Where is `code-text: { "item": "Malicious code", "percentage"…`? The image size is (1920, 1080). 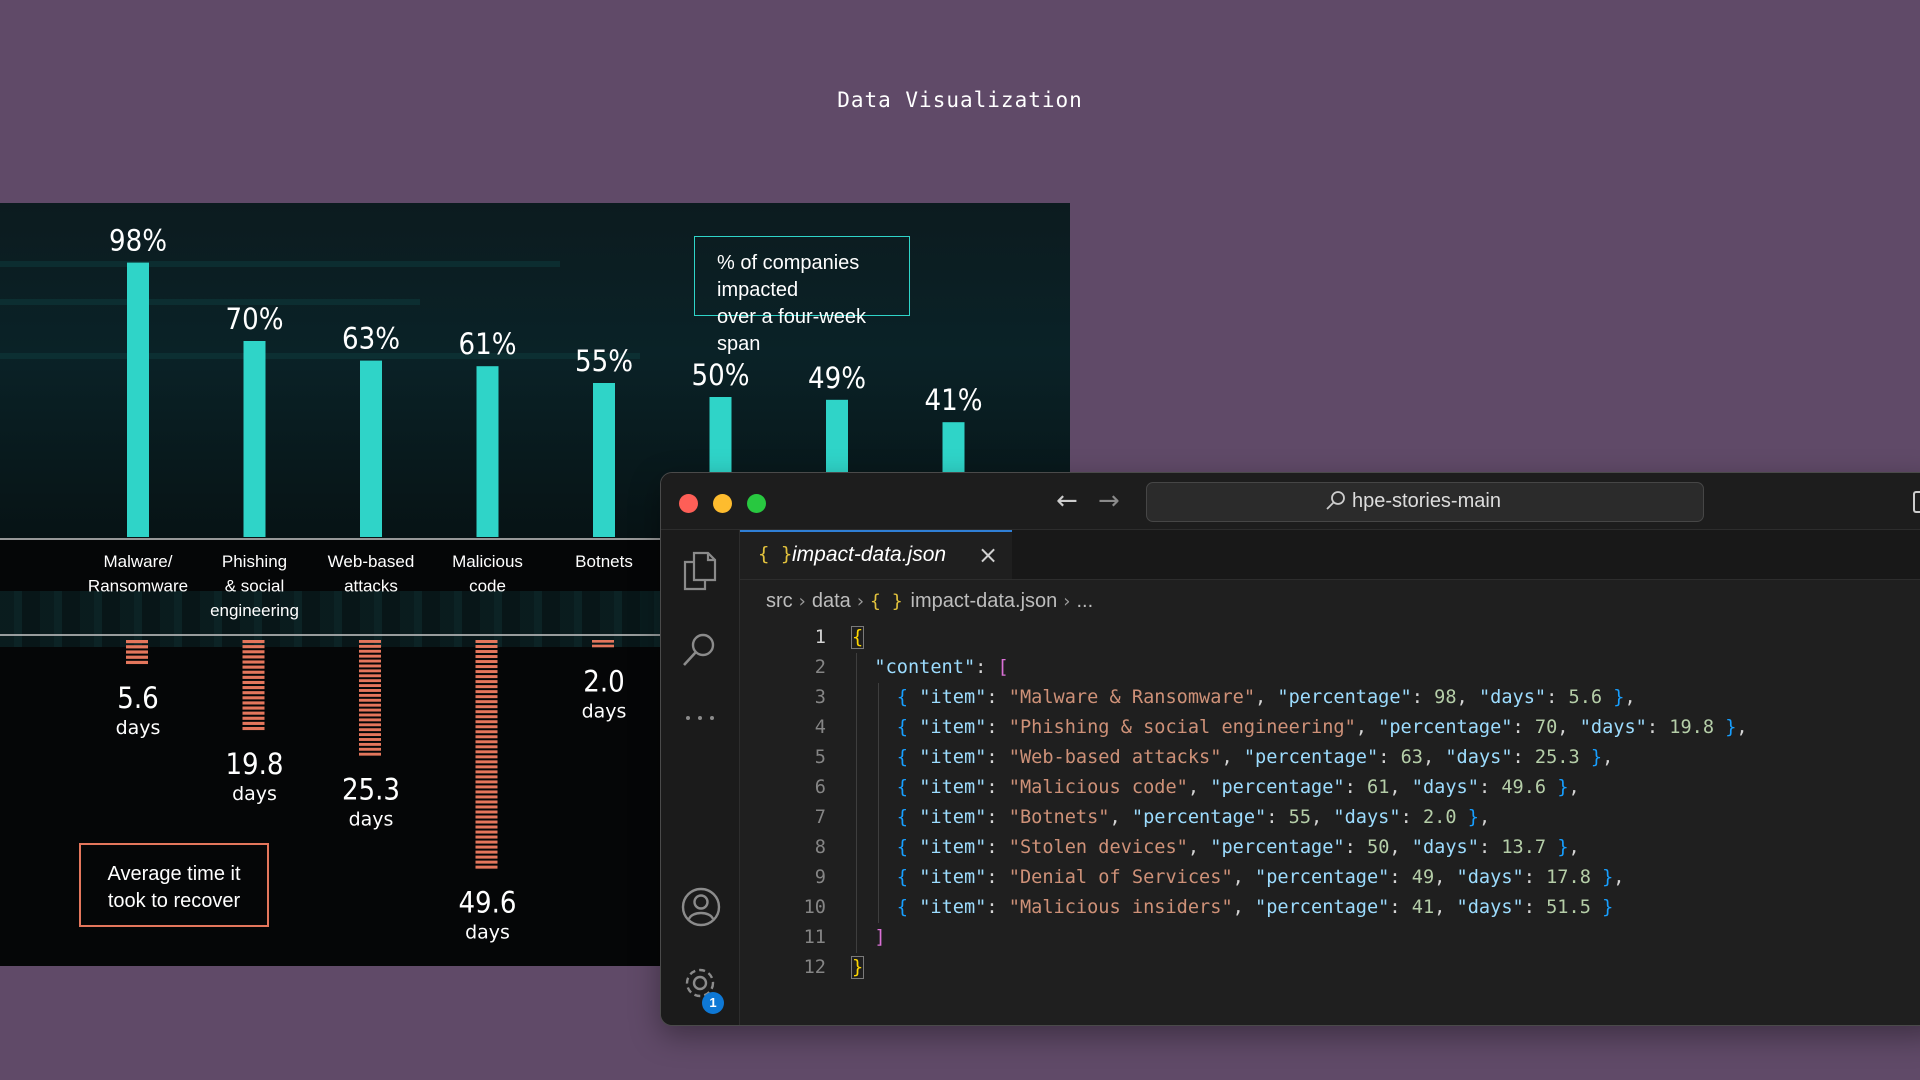 code-text: { "item": "Malicious code", "percentage"… is located at coordinates (1238, 788).